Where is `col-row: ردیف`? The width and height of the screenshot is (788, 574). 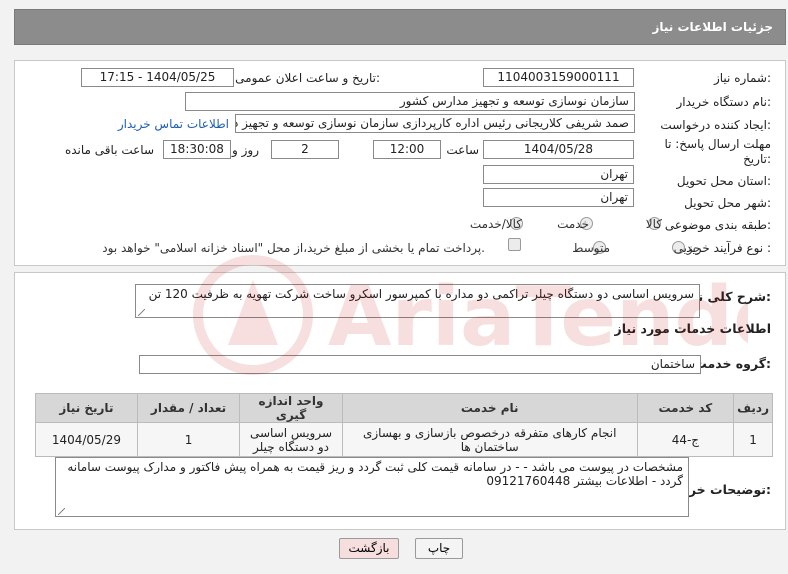 col-row: ردیف is located at coordinates (753, 408).